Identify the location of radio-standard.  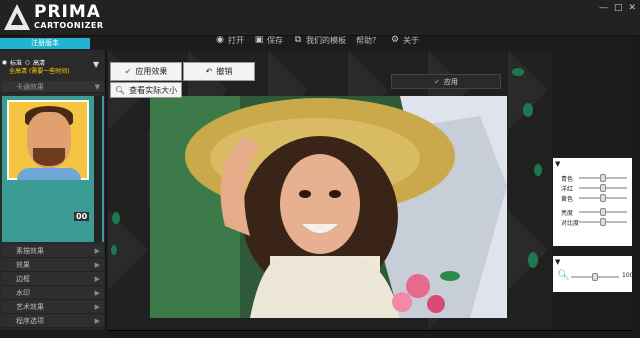
(4, 62).